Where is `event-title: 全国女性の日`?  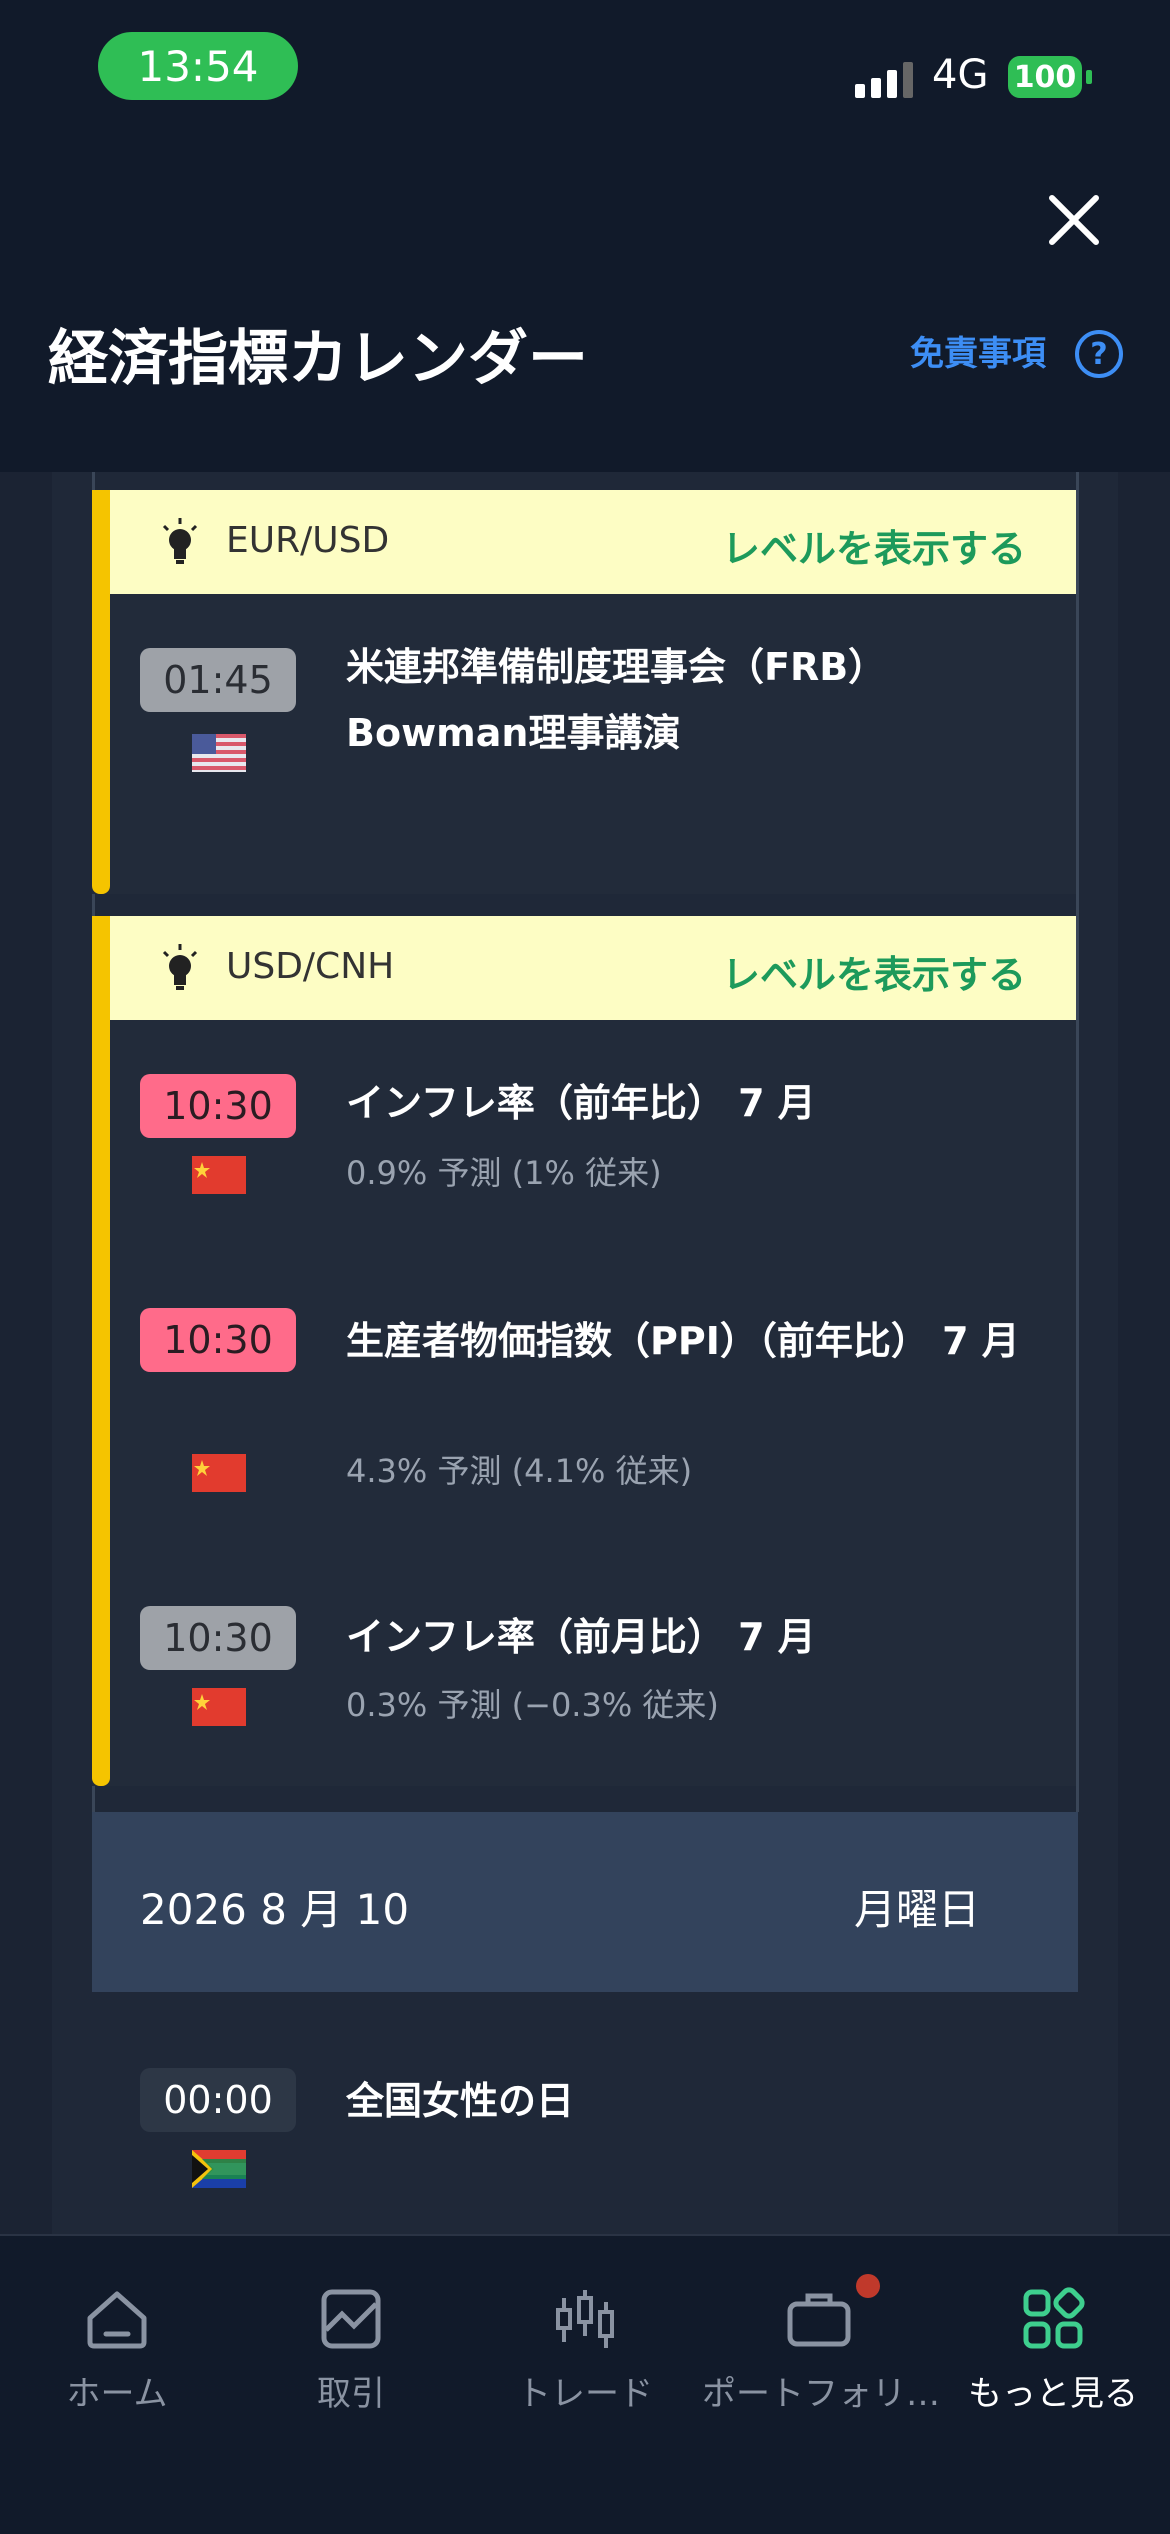 event-title: 全国女性の日 is located at coordinates (460, 2101).